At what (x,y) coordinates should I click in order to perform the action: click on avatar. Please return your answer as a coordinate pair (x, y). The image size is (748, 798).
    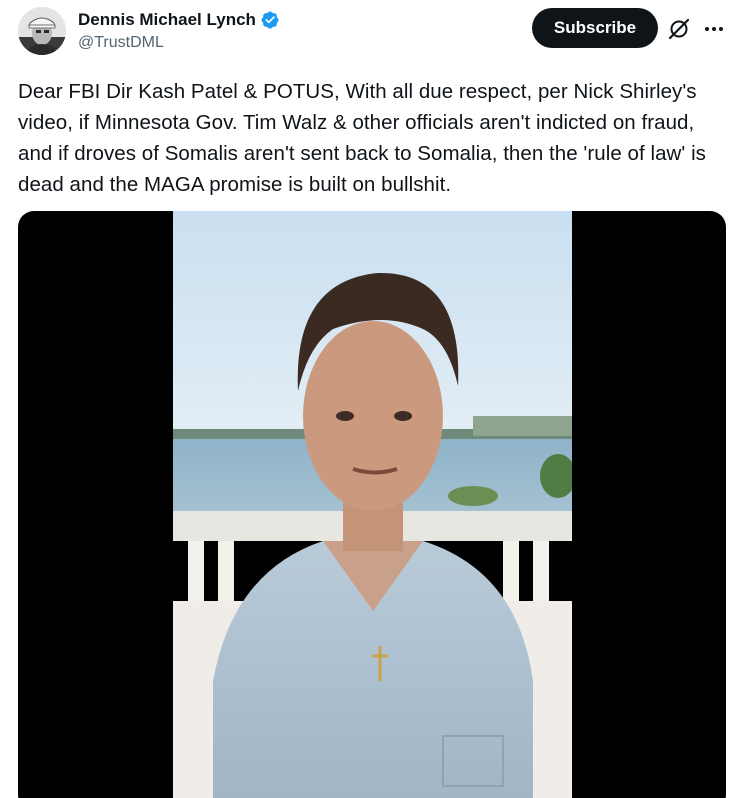
    Looking at the image, I should click on (42, 31).